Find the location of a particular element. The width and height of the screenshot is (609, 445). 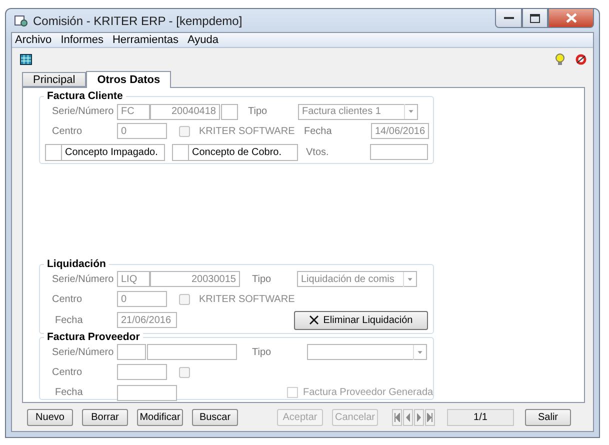

delete-settlement-button: Eliminar Liquidación is located at coordinates (361, 320).